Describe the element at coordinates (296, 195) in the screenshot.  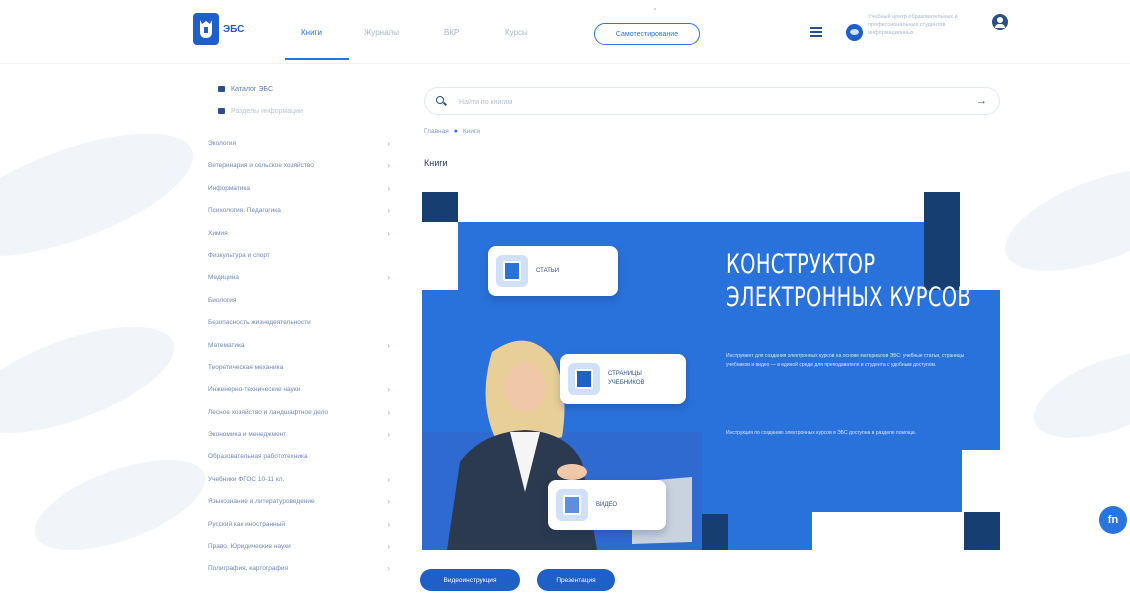
I see `sidebar-category-item: Информатика ›` at that location.